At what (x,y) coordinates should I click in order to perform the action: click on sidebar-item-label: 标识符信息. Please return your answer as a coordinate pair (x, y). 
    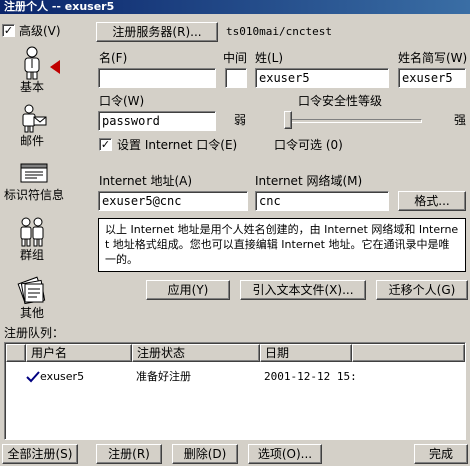
    Looking at the image, I should click on (33, 195).